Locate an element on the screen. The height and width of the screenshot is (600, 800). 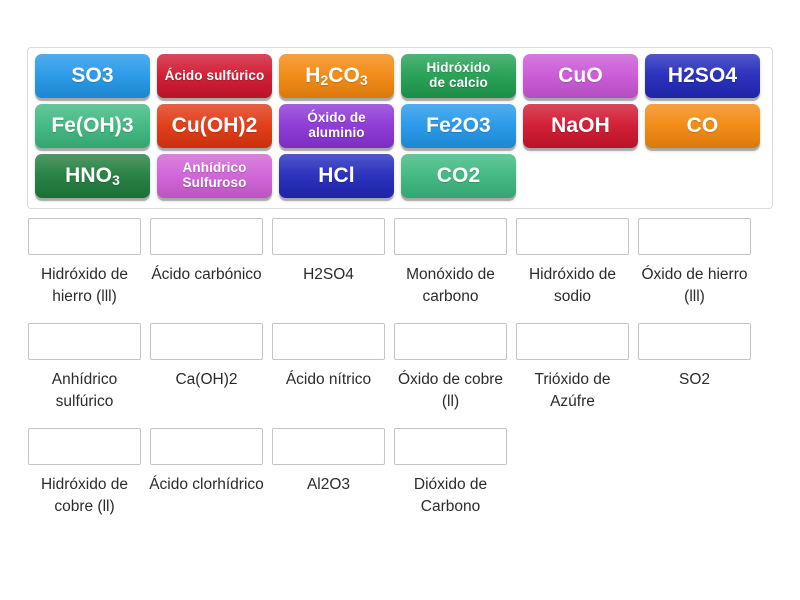
tile-hcl: HCl is located at coordinates (336, 176).